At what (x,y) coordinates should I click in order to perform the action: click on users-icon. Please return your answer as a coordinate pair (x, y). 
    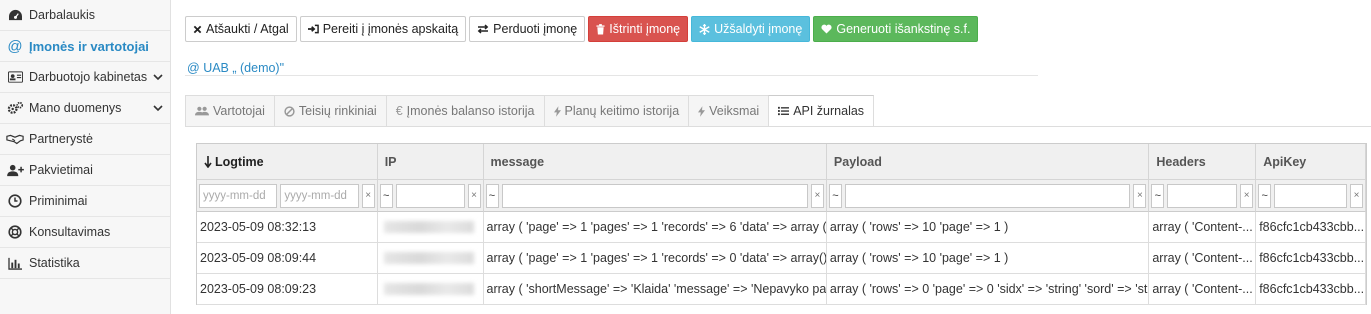
    Looking at the image, I should click on (202, 111).